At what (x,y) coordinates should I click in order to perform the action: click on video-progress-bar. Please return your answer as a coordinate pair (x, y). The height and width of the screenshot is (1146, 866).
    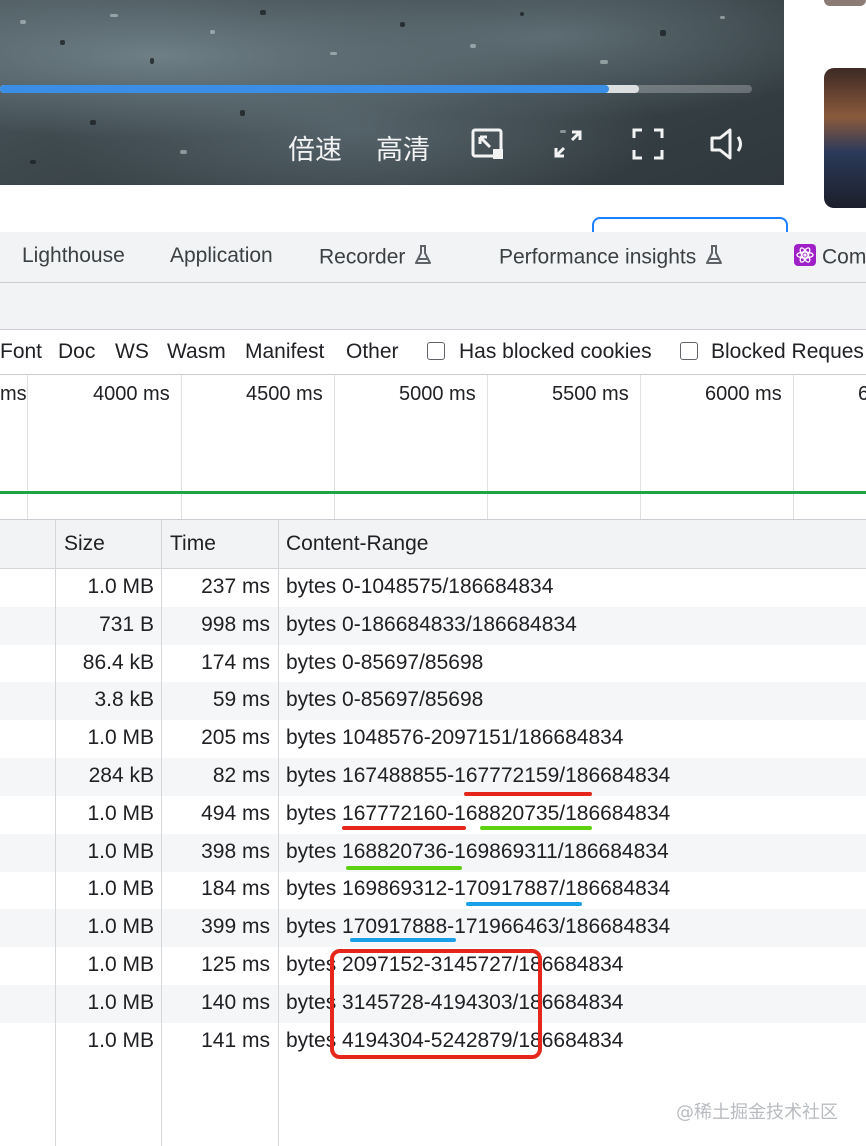
    Looking at the image, I should click on (376, 89).